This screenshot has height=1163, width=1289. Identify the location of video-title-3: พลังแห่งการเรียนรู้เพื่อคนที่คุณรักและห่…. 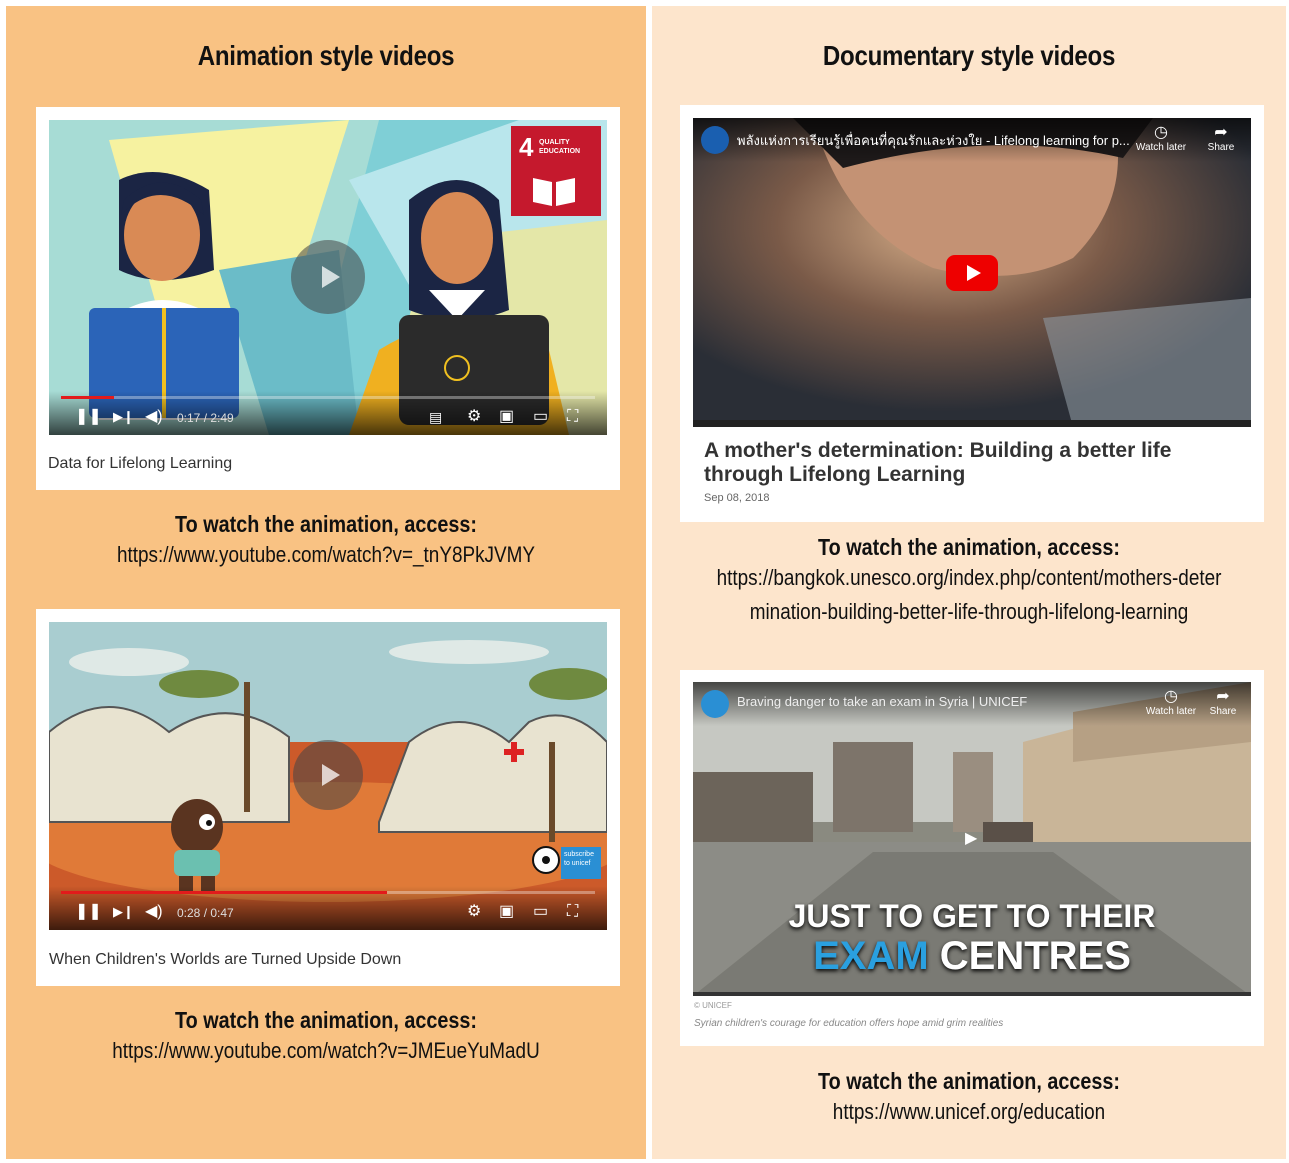
(933, 140).